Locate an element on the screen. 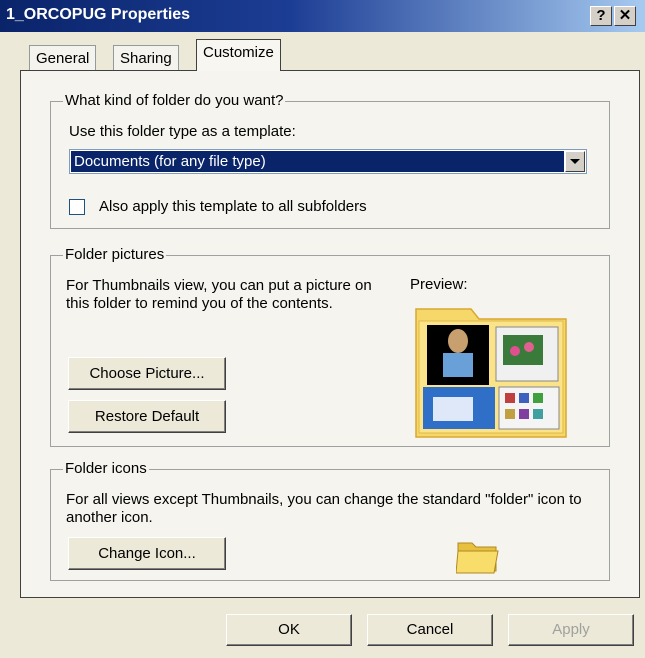 The image size is (645, 658). dropdown-arrow-icon is located at coordinates (575, 161).